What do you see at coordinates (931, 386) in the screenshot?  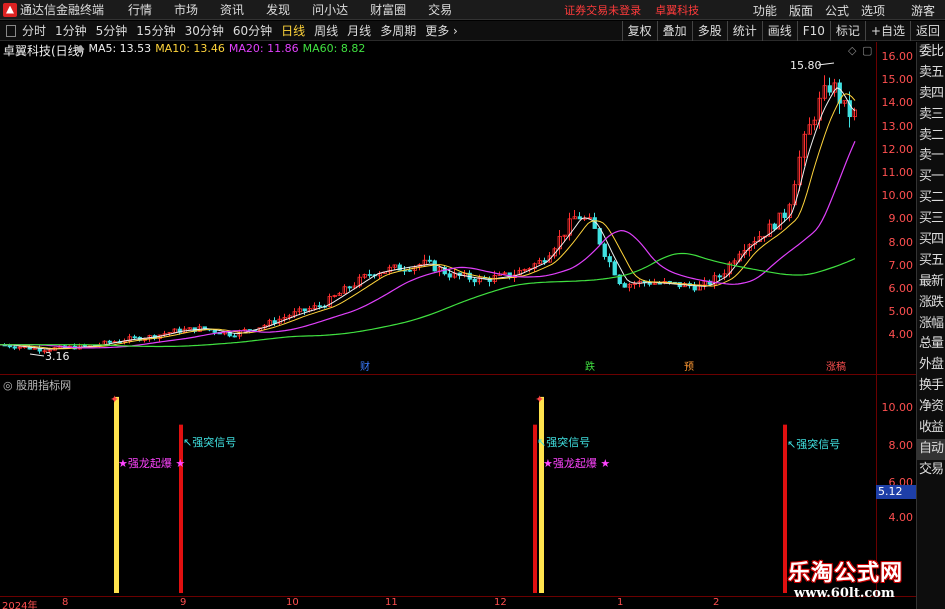 I see `side-tab: 换手` at bounding box center [931, 386].